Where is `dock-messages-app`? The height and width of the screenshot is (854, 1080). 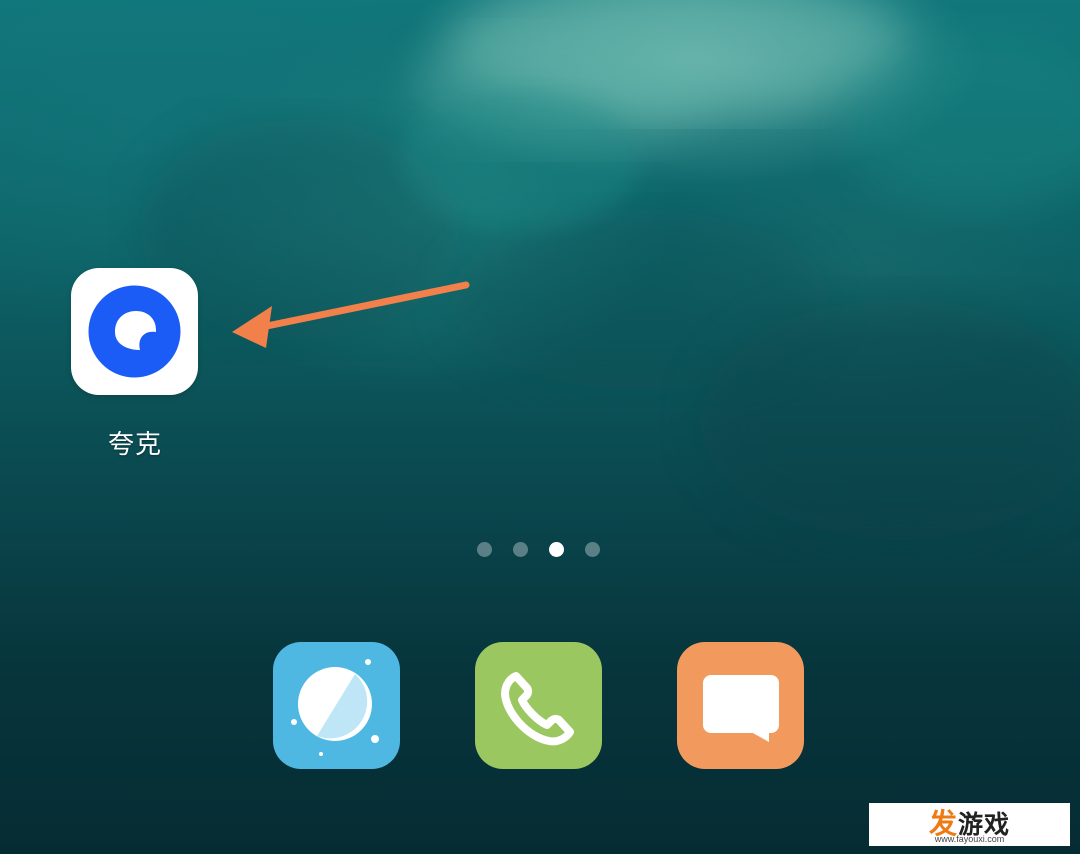 dock-messages-app is located at coordinates (740, 705).